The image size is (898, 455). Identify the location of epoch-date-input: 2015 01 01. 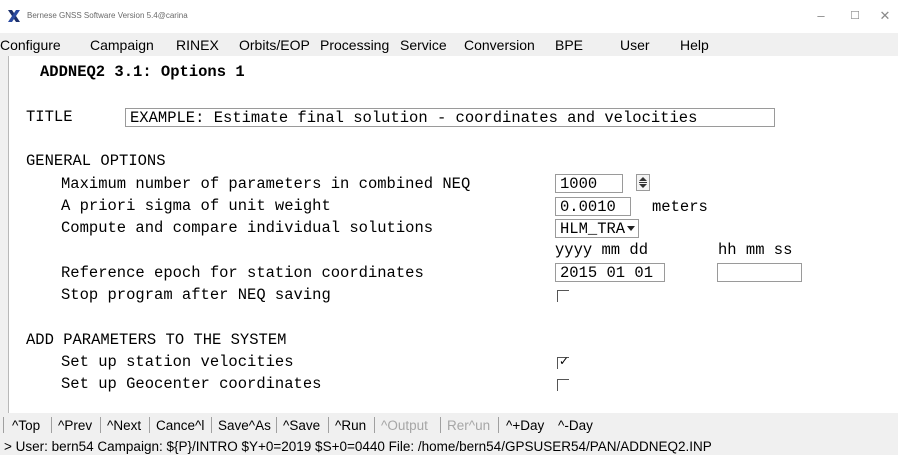
(610, 272).